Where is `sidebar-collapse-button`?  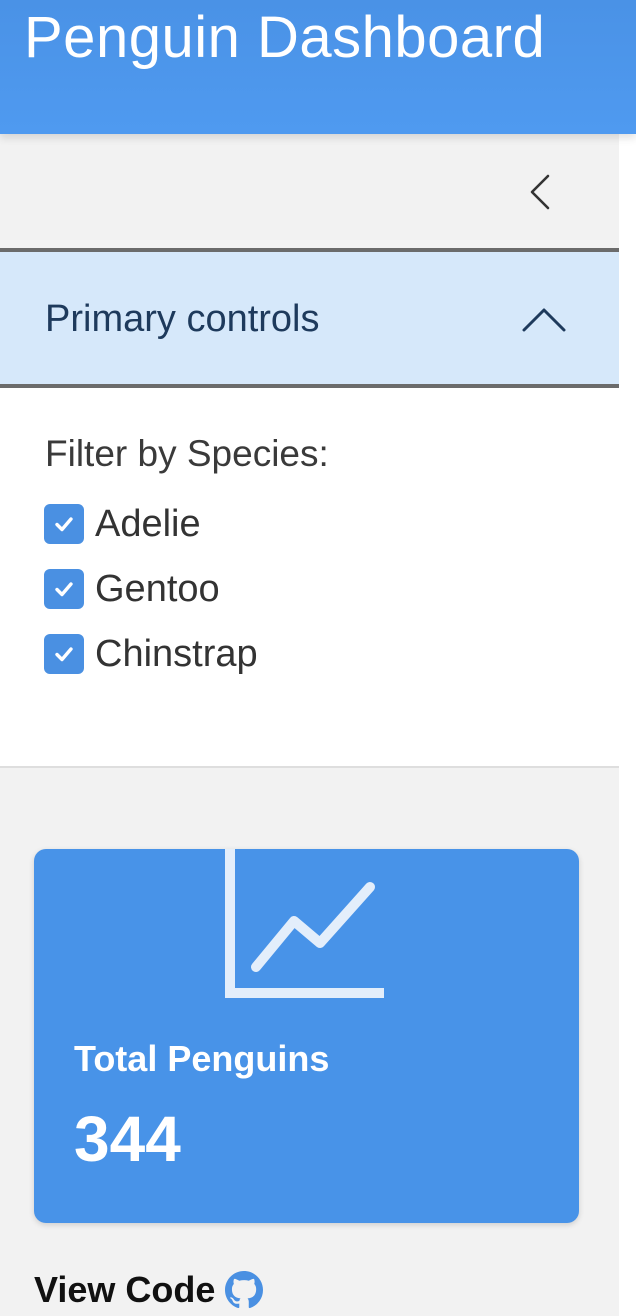 sidebar-collapse-button is located at coordinates (540, 192).